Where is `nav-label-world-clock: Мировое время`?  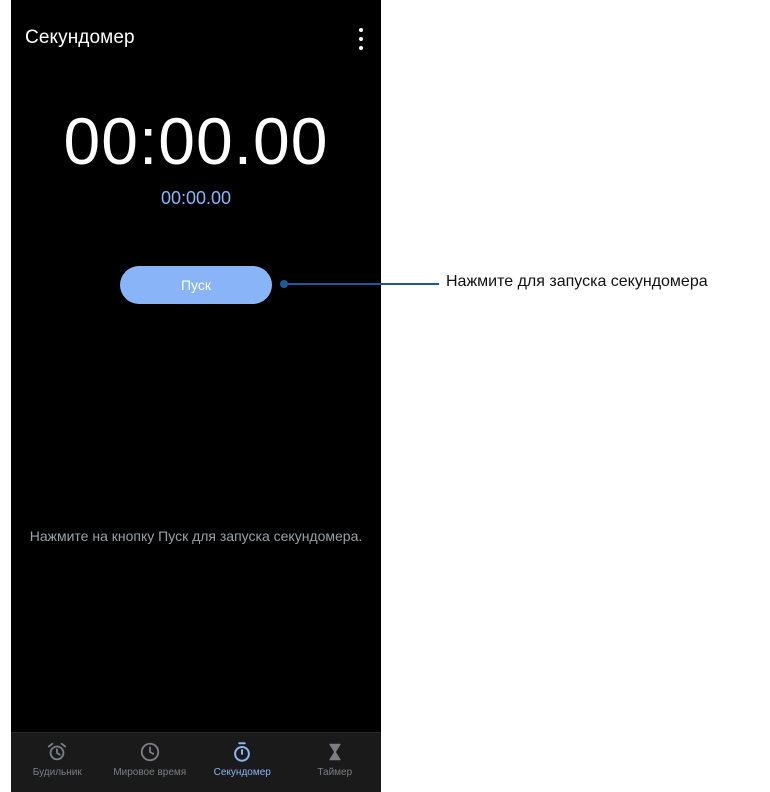
nav-label-world-clock: Мировое время is located at coordinates (150, 772).